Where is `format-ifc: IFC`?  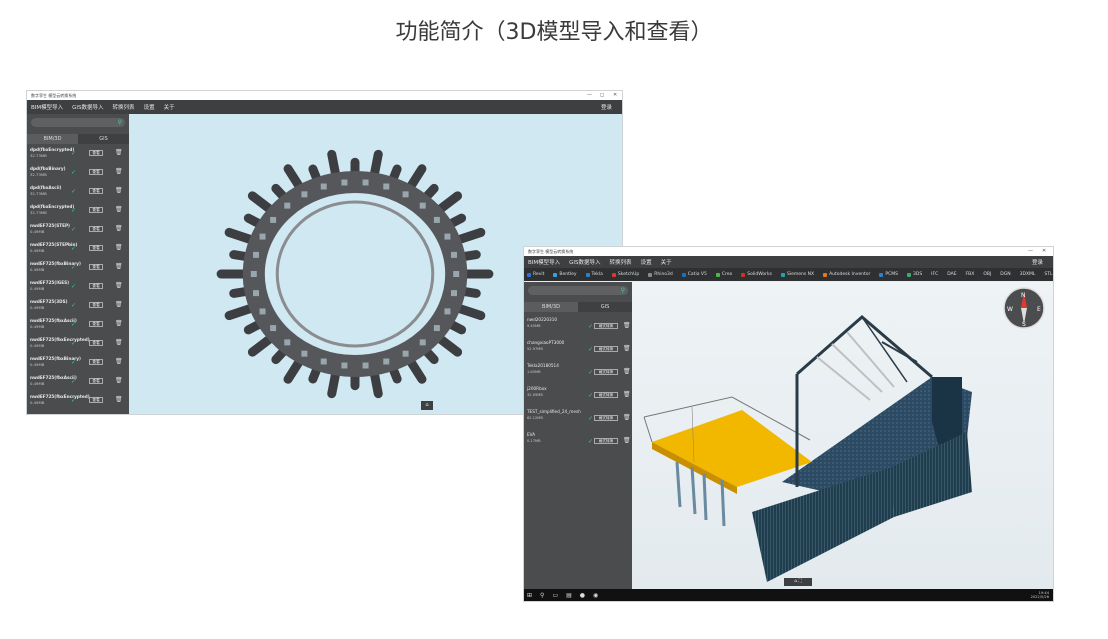 format-ifc: IFC is located at coordinates (934, 274).